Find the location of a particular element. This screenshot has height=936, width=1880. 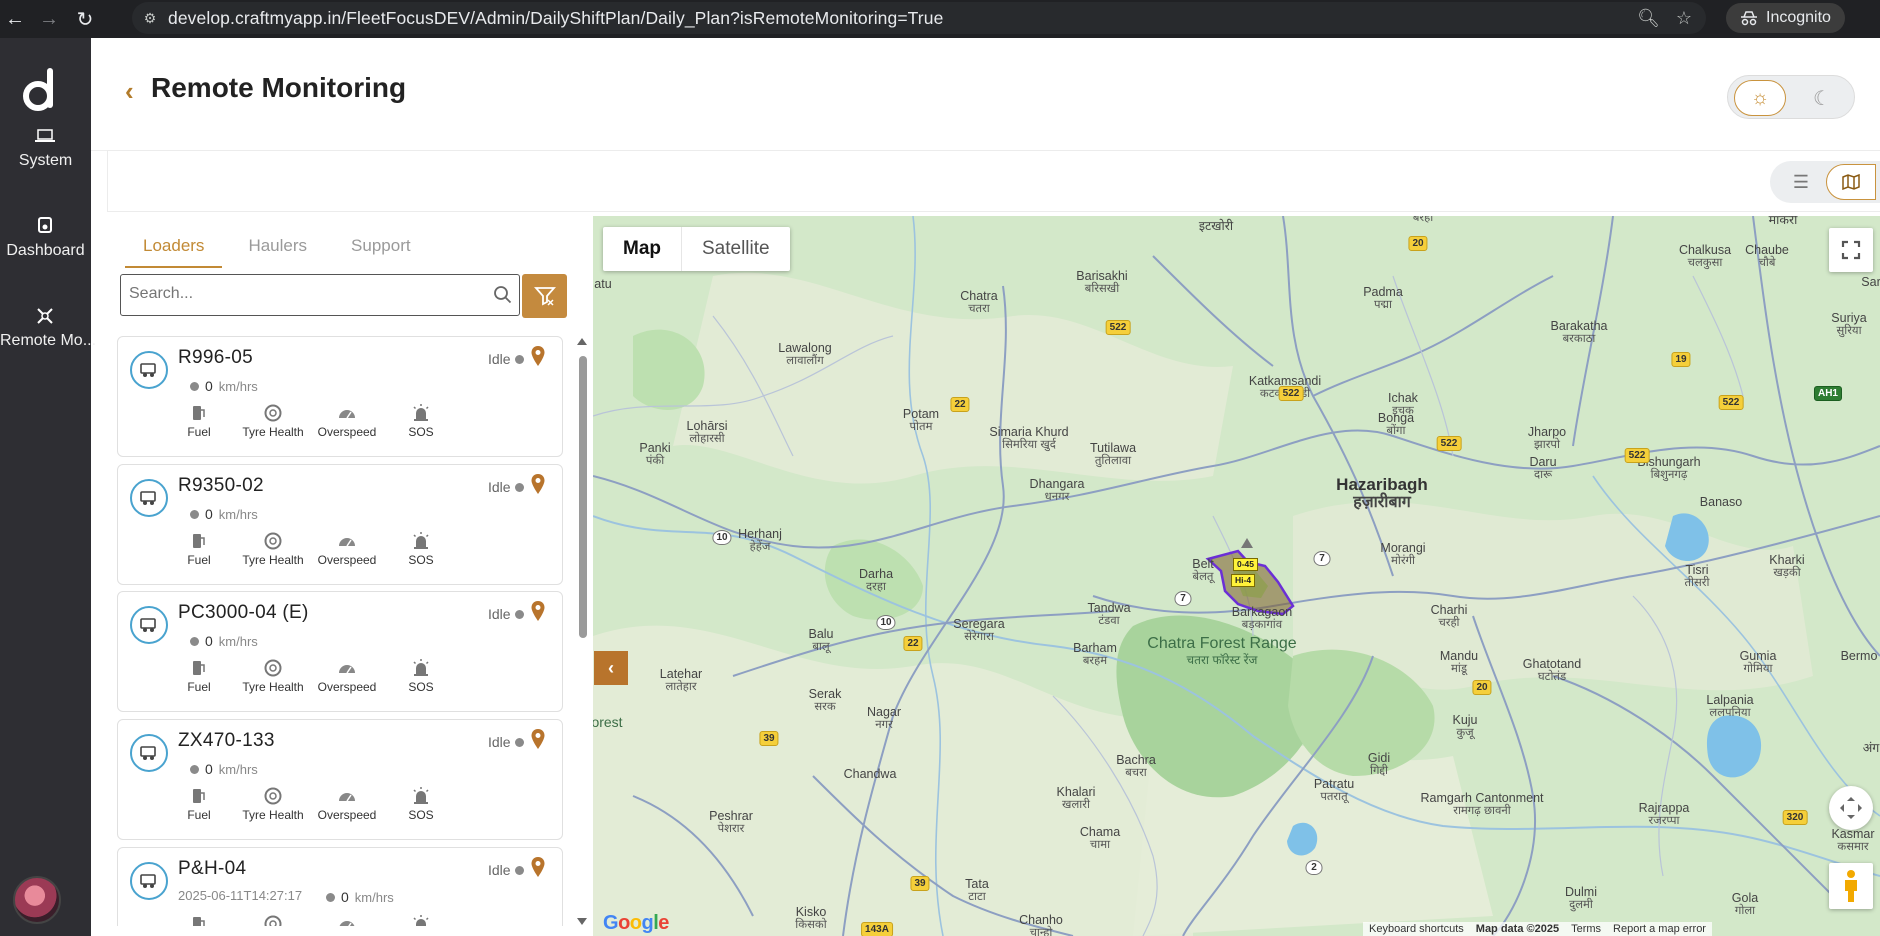

map-label-banaso: Banaso is located at coordinates (1721, 502).